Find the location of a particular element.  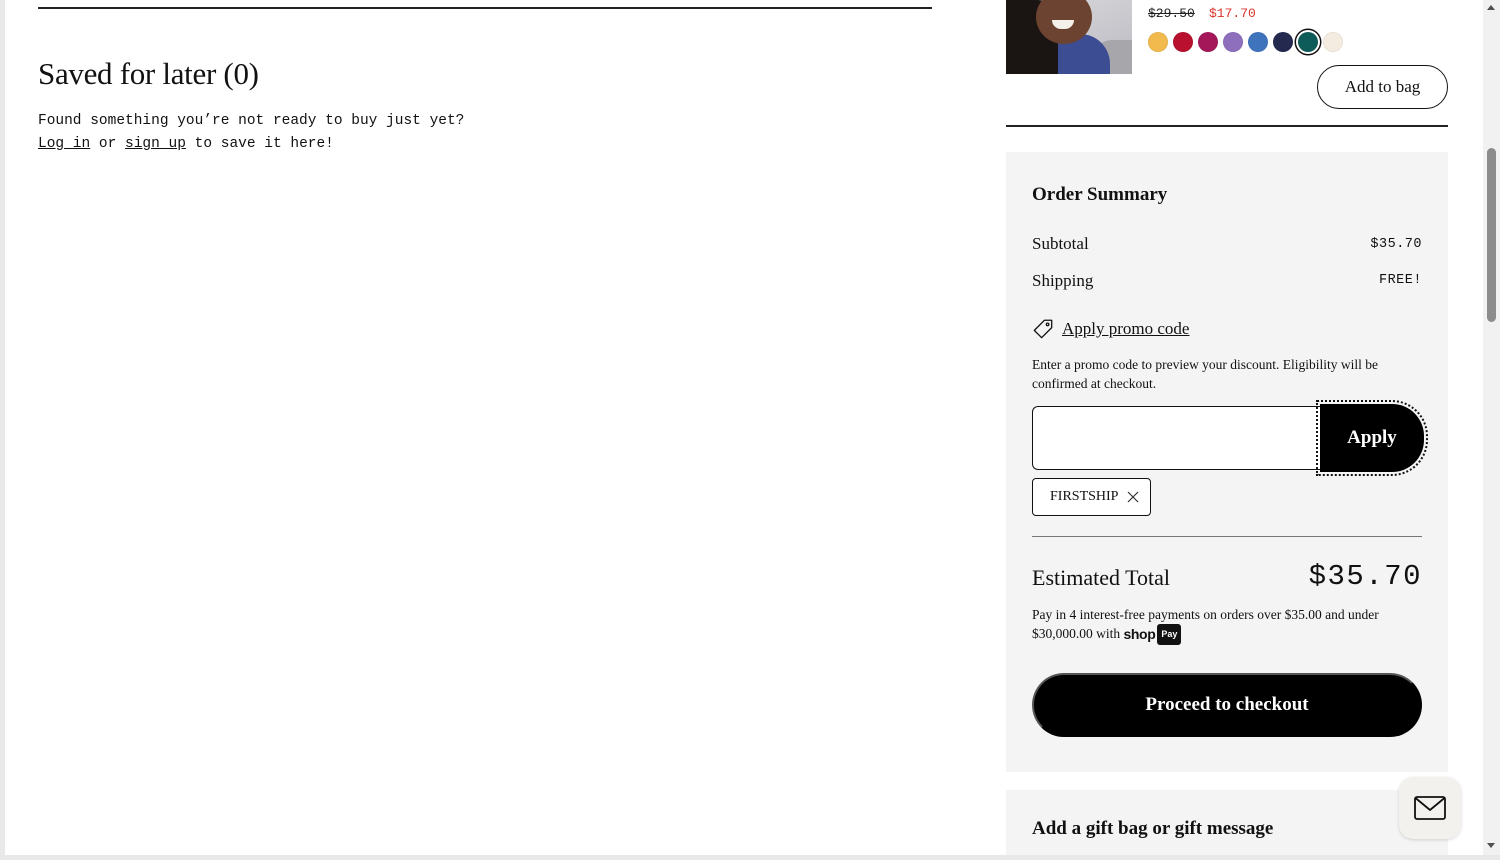

applied-promo-code: FIRSTSHIP is located at coordinates (1084, 496).